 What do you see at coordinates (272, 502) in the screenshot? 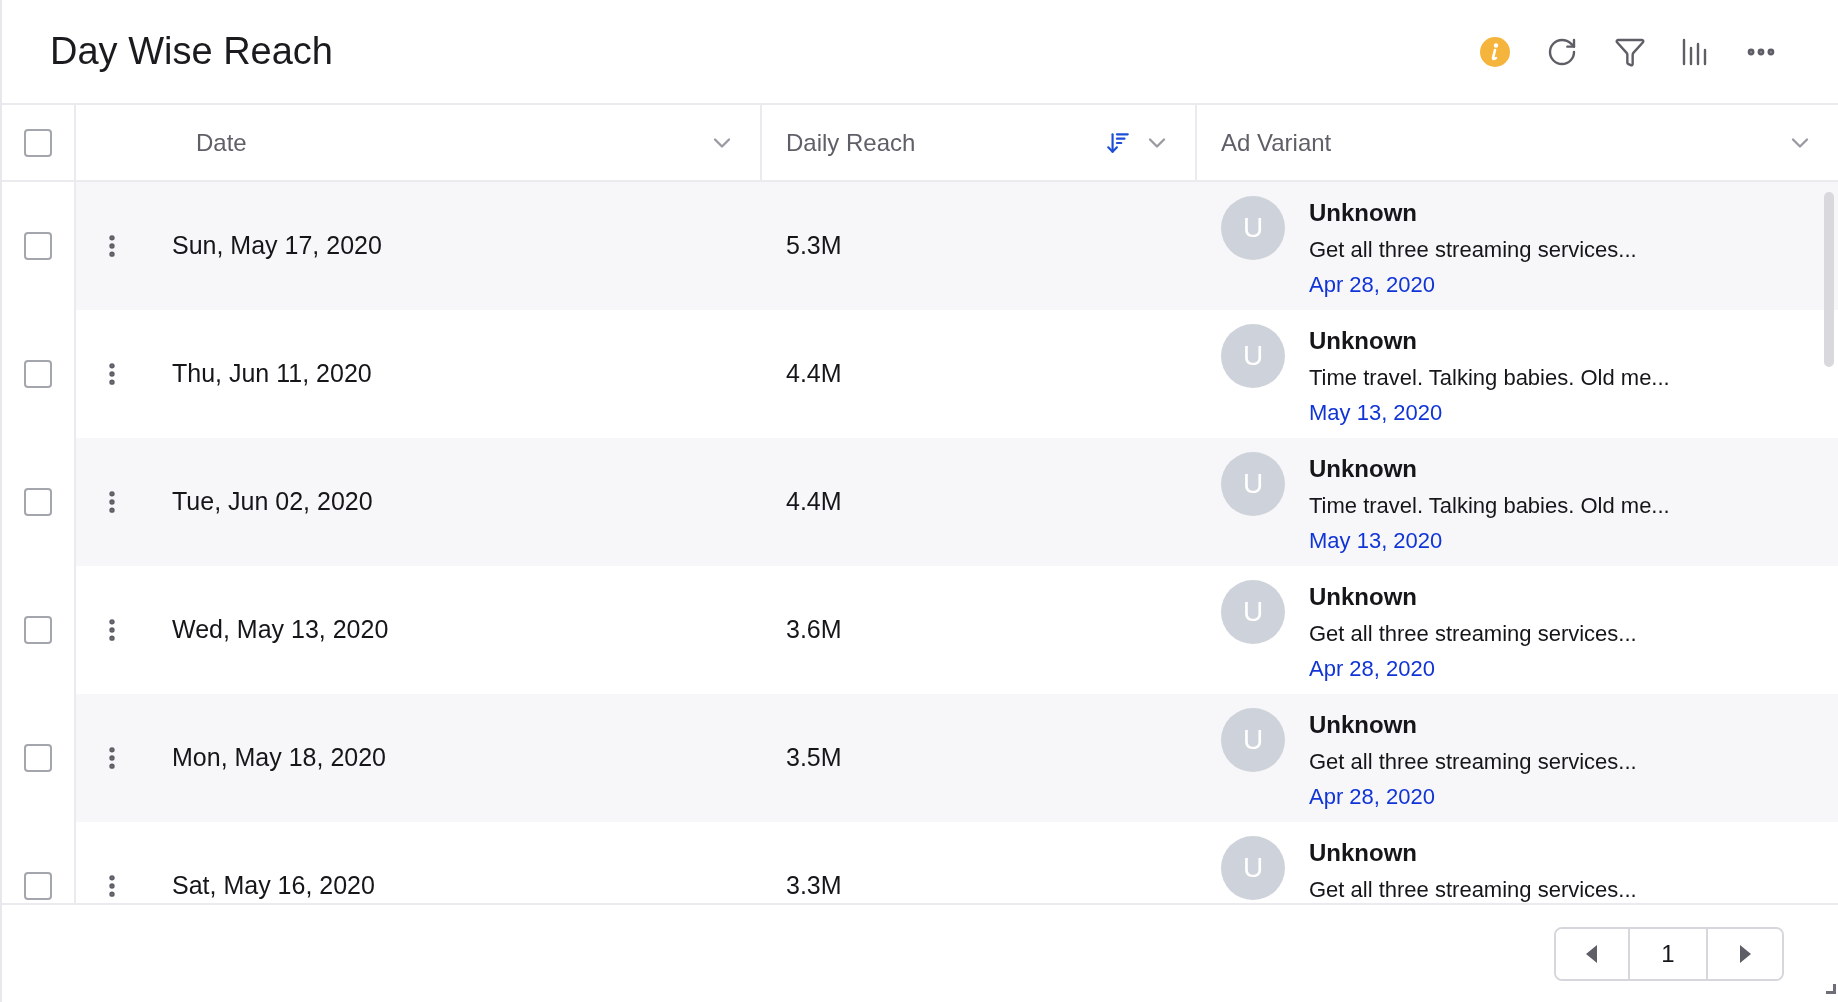
I see `date-cell-text: Tue, Jun 02, 2020` at bounding box center [272, 502].